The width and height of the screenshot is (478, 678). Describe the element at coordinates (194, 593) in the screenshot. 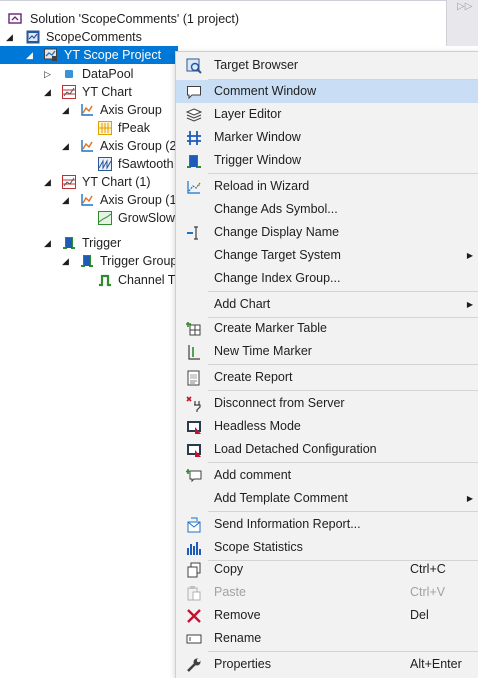

I see `paste-icon` at that location.